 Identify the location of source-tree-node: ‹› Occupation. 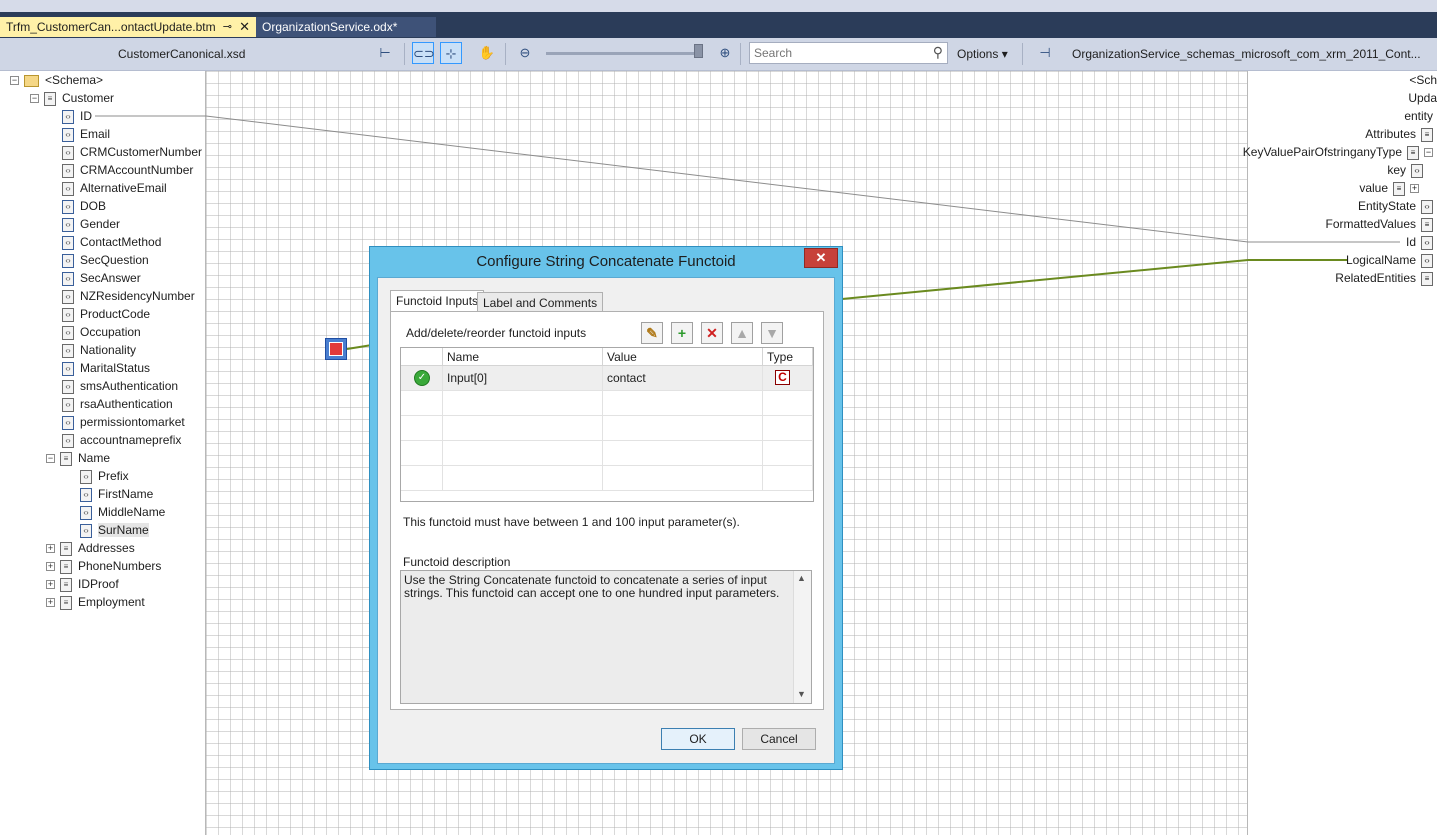
(101, 332).